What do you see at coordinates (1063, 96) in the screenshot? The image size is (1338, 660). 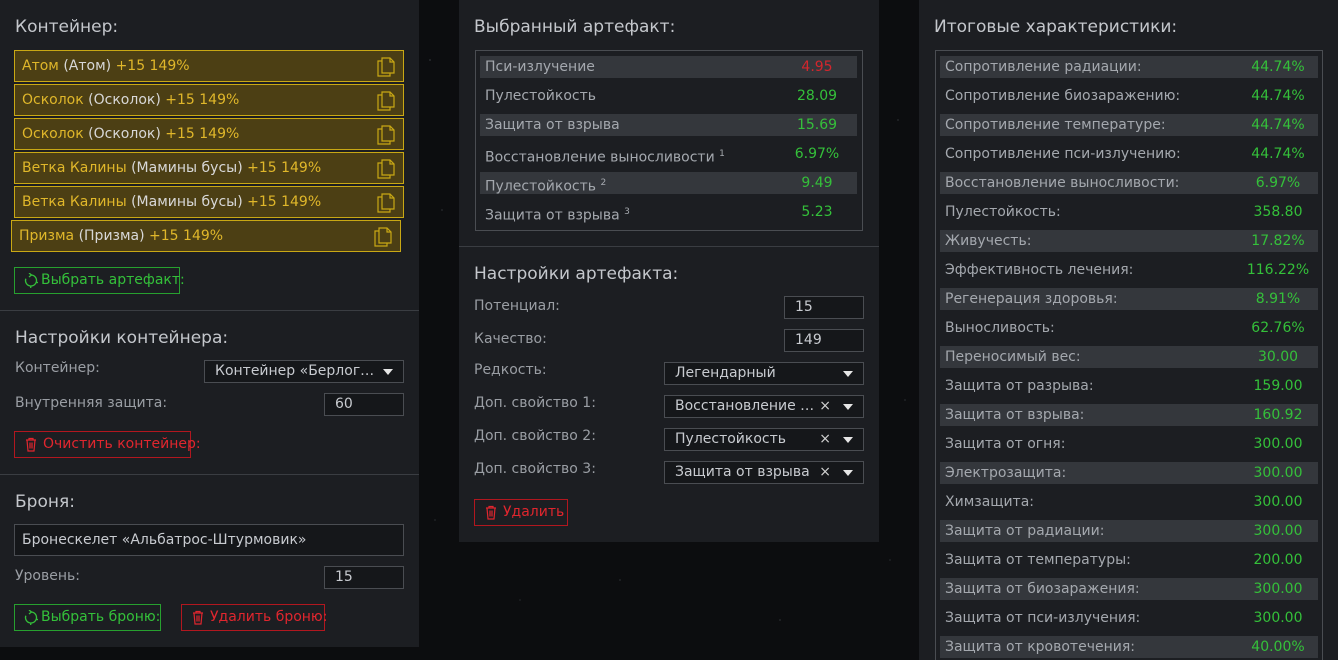 I see `total-stat-name: Сопротивление биозаражению:` at bounding box center [1063, 96].